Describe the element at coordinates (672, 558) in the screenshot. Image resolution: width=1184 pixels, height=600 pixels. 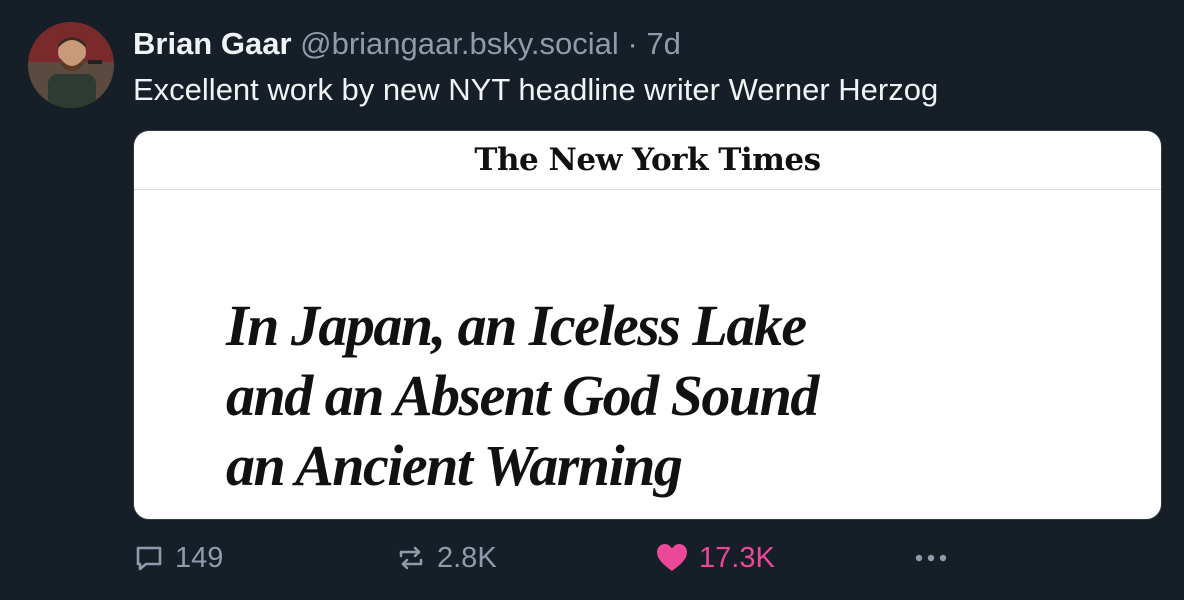
I see `heart-icon` at that location.